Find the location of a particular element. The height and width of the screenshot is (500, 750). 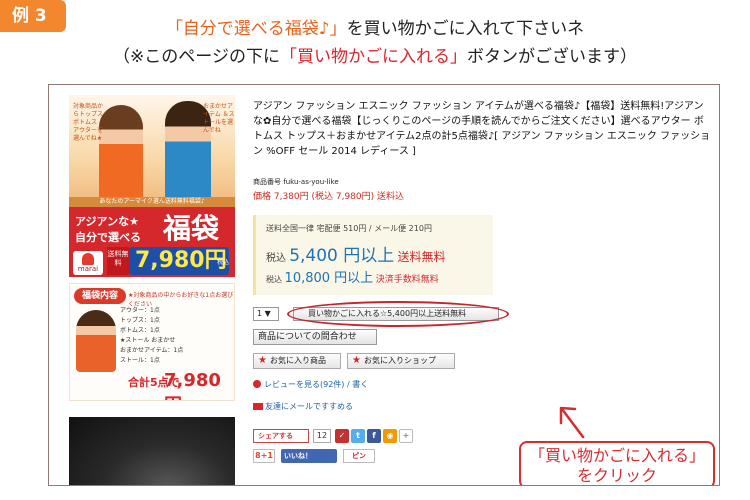

share-count: 12 is located at coordinates (322, 436).